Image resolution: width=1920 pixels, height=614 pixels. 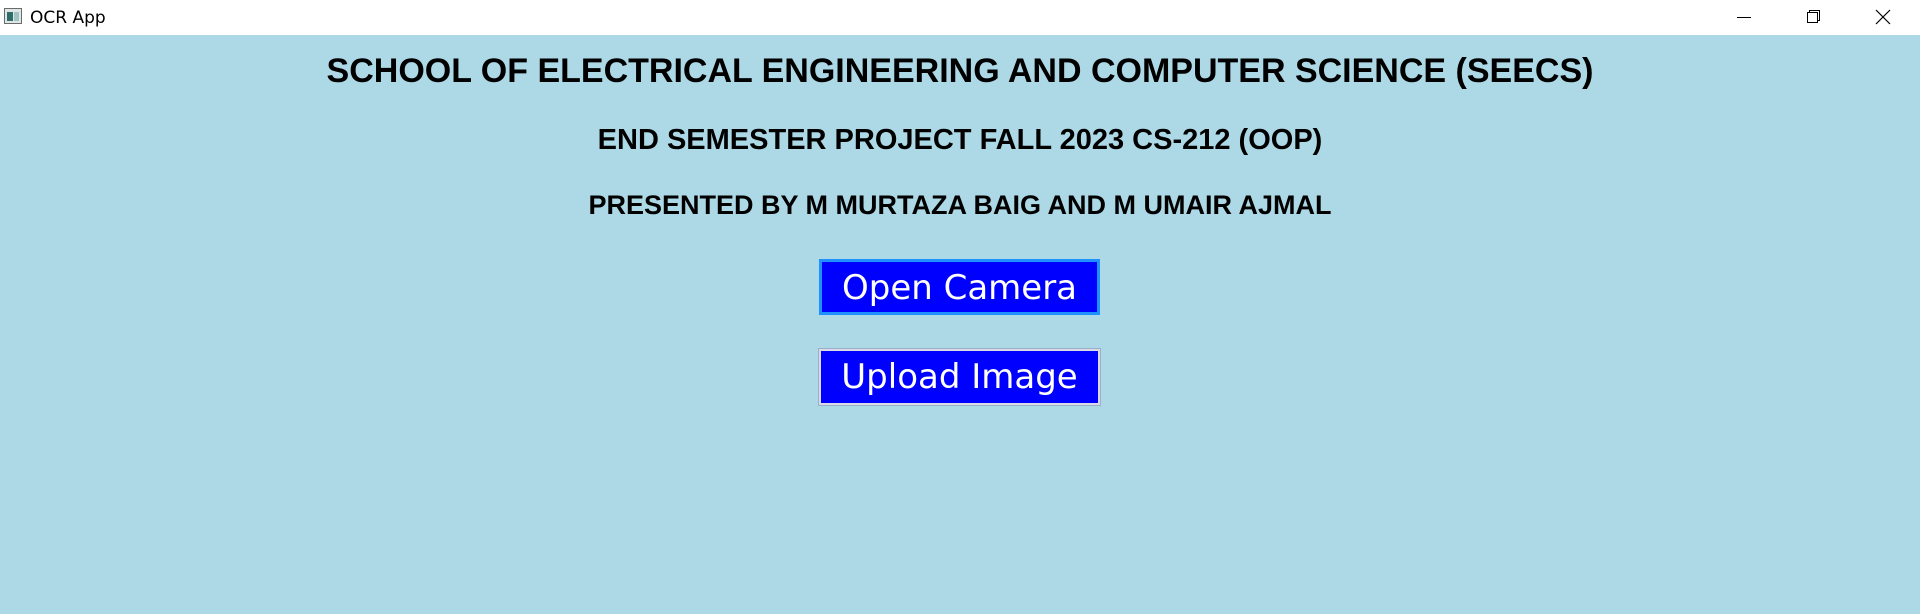 I want to click on app-window-icon, so click(x=13, y=16).